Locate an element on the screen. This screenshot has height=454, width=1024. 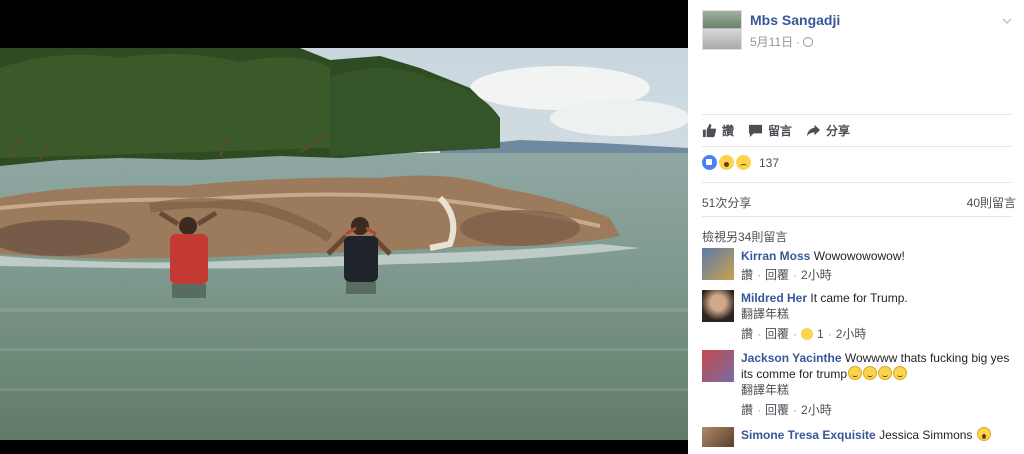
like-label: 讚 is located at coordinates (728, 130).